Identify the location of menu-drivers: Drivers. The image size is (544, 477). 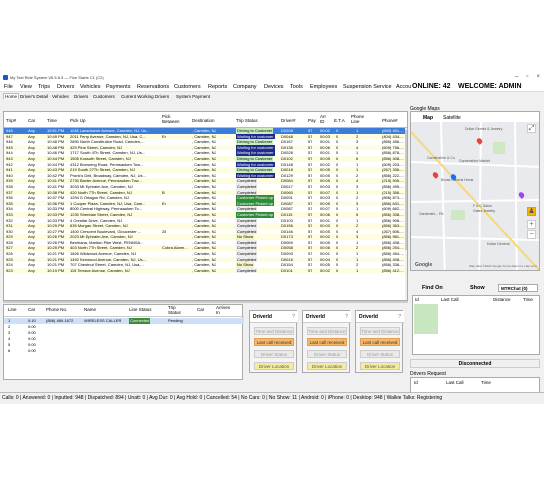
(65, 87).